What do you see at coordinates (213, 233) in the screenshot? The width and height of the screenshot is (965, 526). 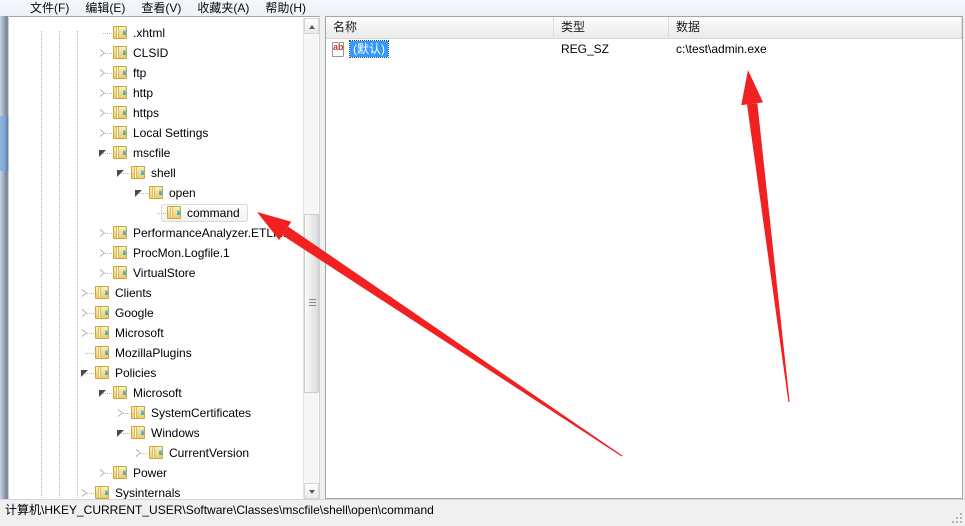 I see `tree-item-label: PerformanceAnalyzer.ETLFile` at bounding box center [213, 233].